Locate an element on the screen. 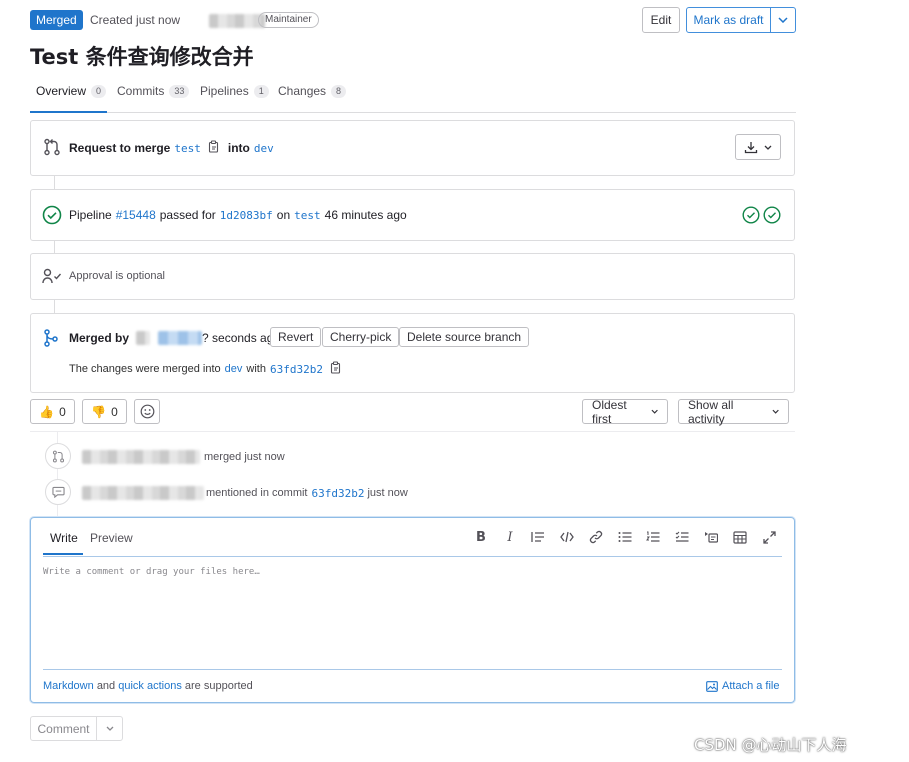 This screenshot has height=762, width=909. editor-header-divider is located at coordinates (412, 556).